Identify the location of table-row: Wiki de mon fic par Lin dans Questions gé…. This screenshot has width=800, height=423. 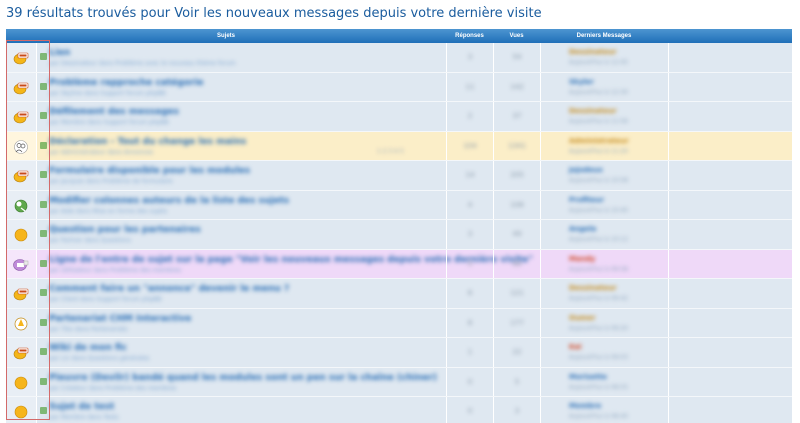
(399, 353).